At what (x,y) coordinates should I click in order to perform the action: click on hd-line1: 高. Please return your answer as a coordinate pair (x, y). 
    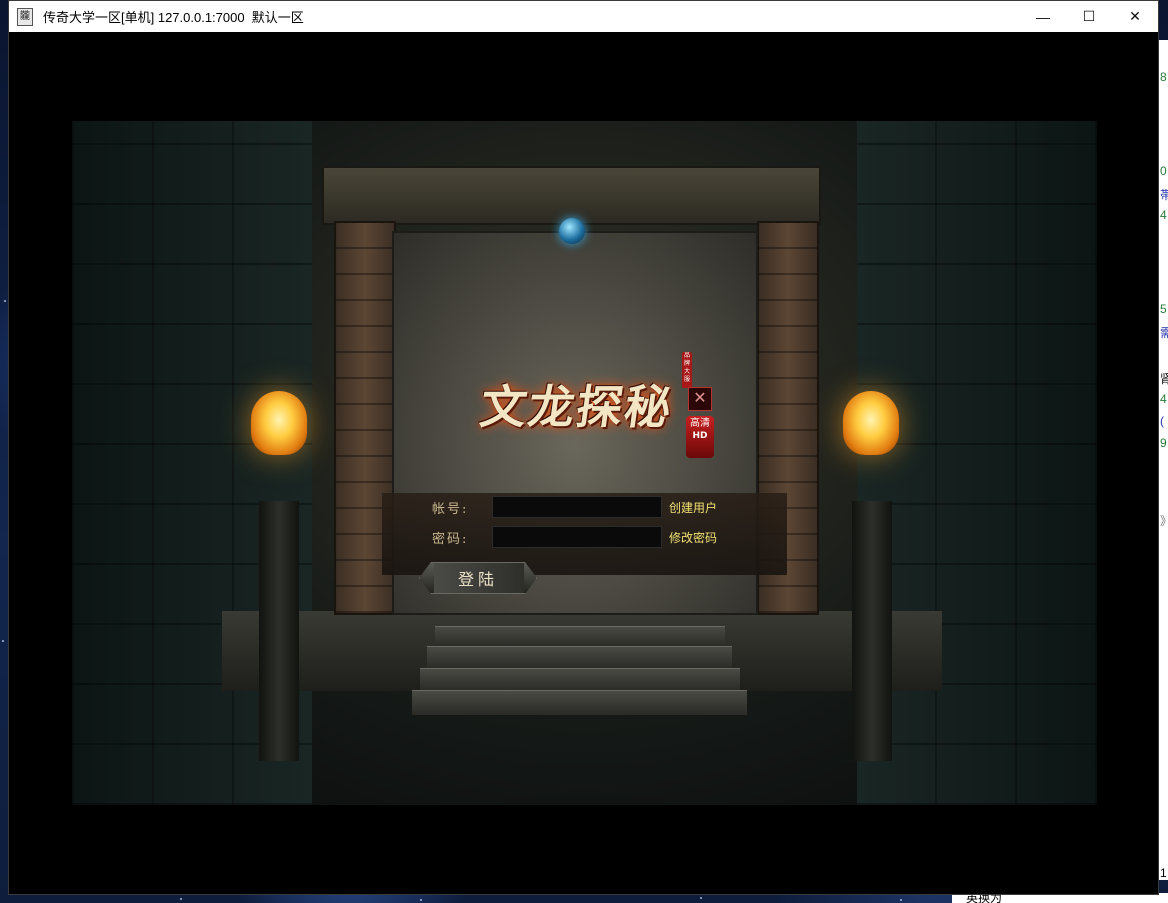
    Looking at the image, I should click on (695, 423).